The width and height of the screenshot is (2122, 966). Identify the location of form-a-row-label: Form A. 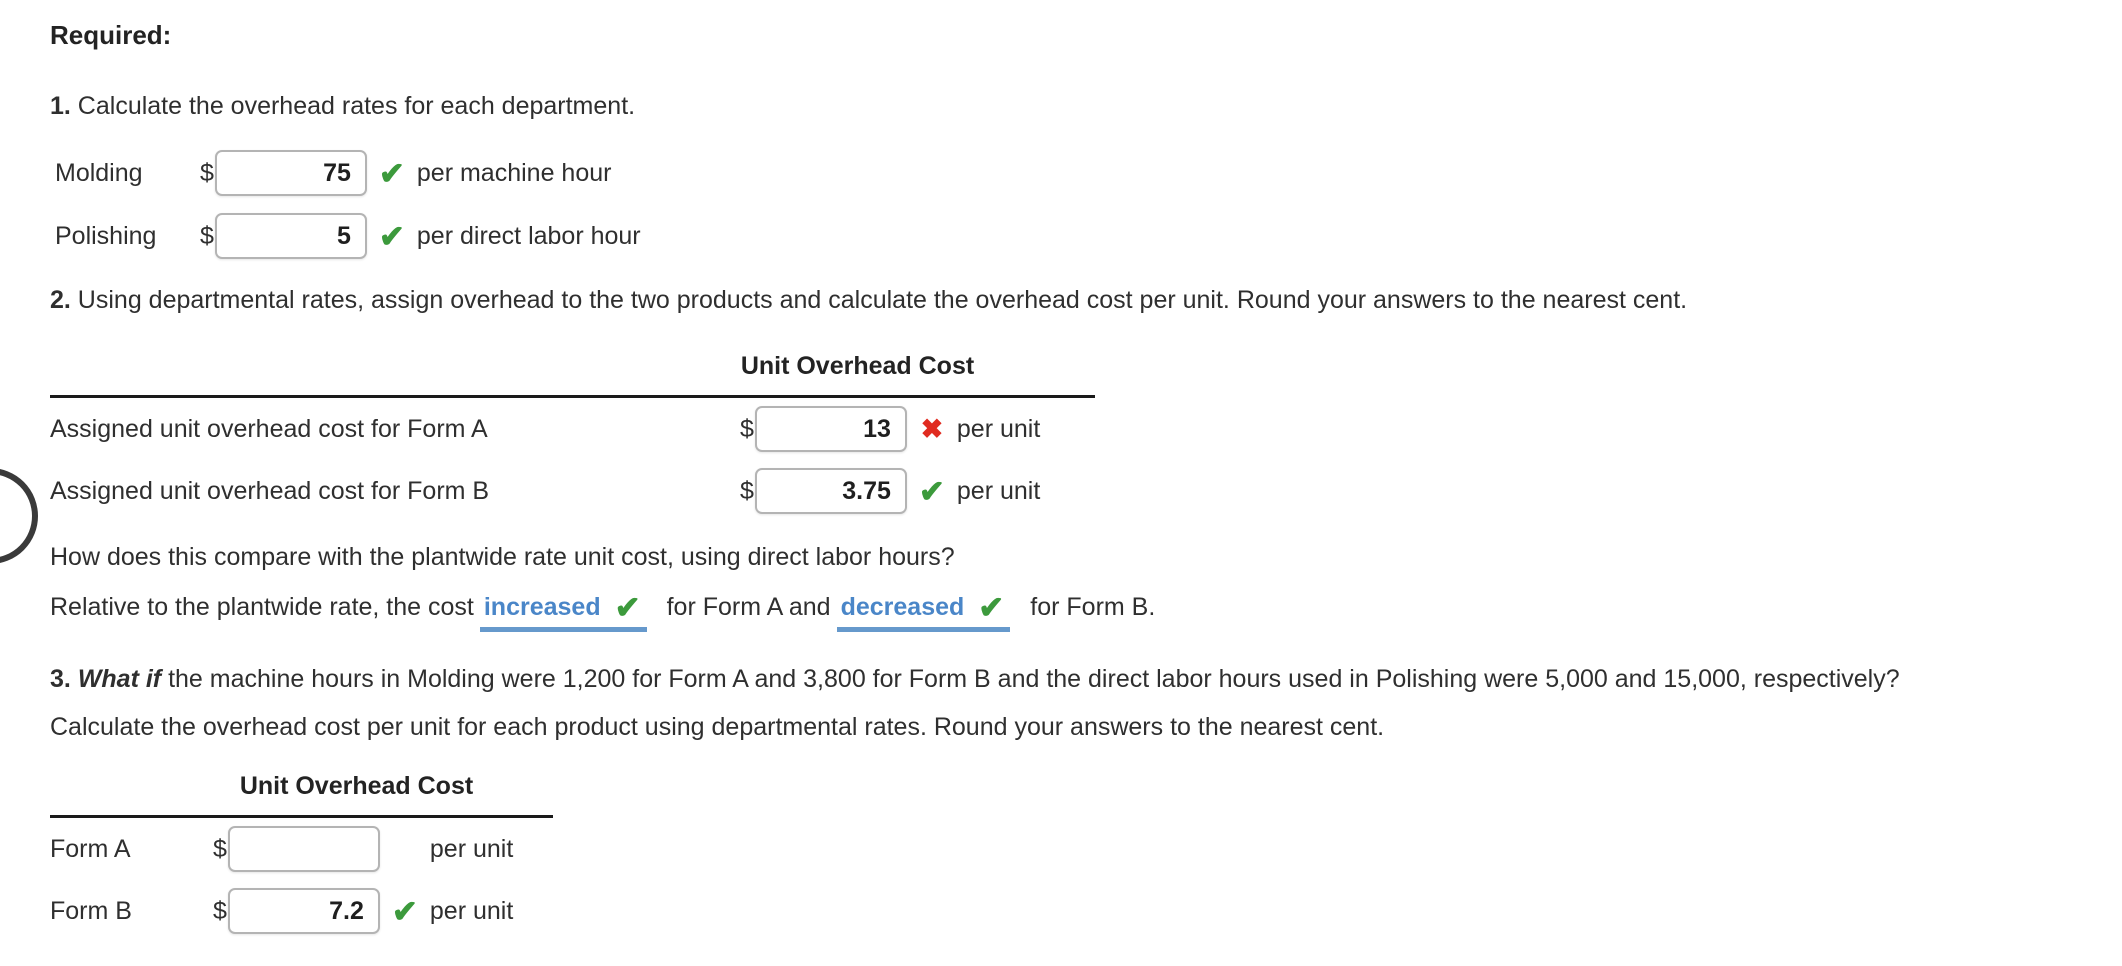
(90, 848).